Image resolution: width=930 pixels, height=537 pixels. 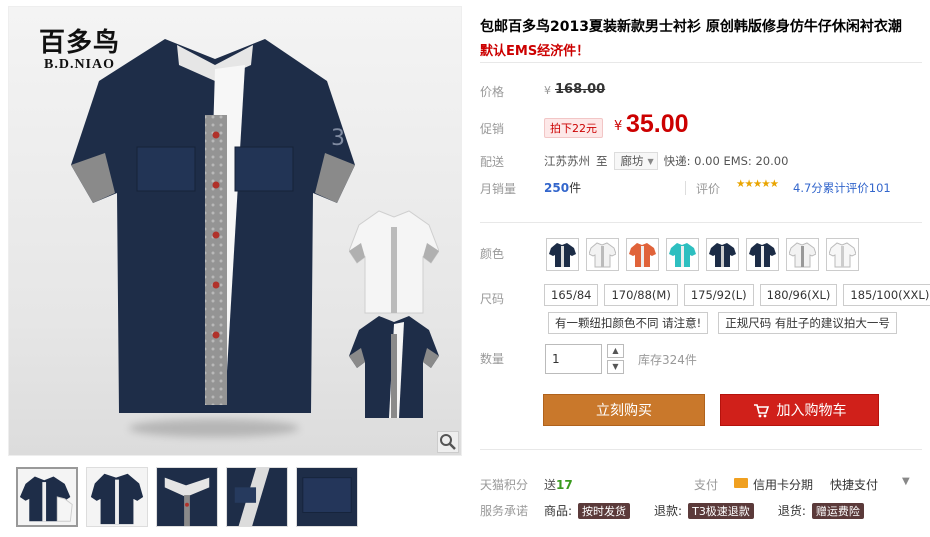 What do you see at coordinates (394, 367) in the screenshot?
I see `shirt-illustration-navy` at bounding box center [394, 367].